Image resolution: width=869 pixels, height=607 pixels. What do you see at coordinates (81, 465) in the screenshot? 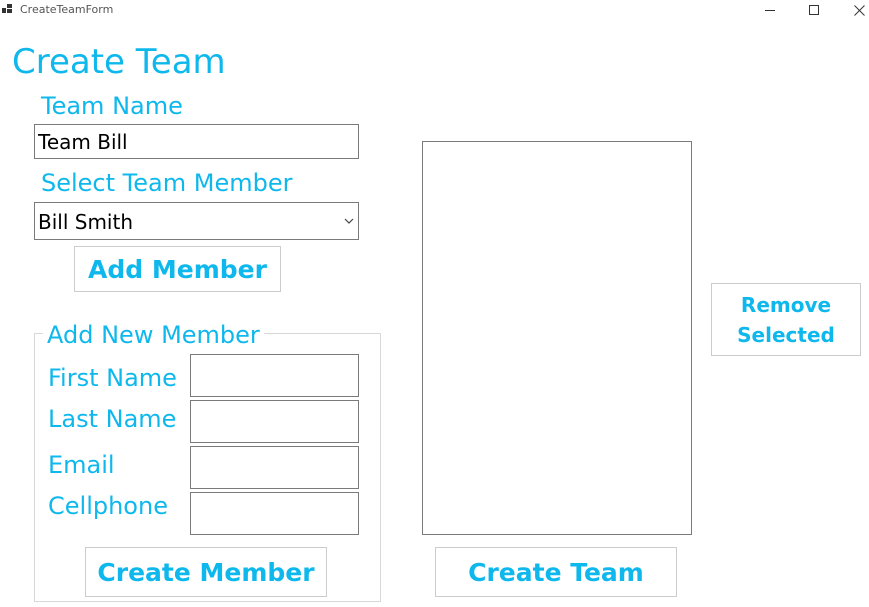
I see `email-label: Email` at bounding box center [81, 465].